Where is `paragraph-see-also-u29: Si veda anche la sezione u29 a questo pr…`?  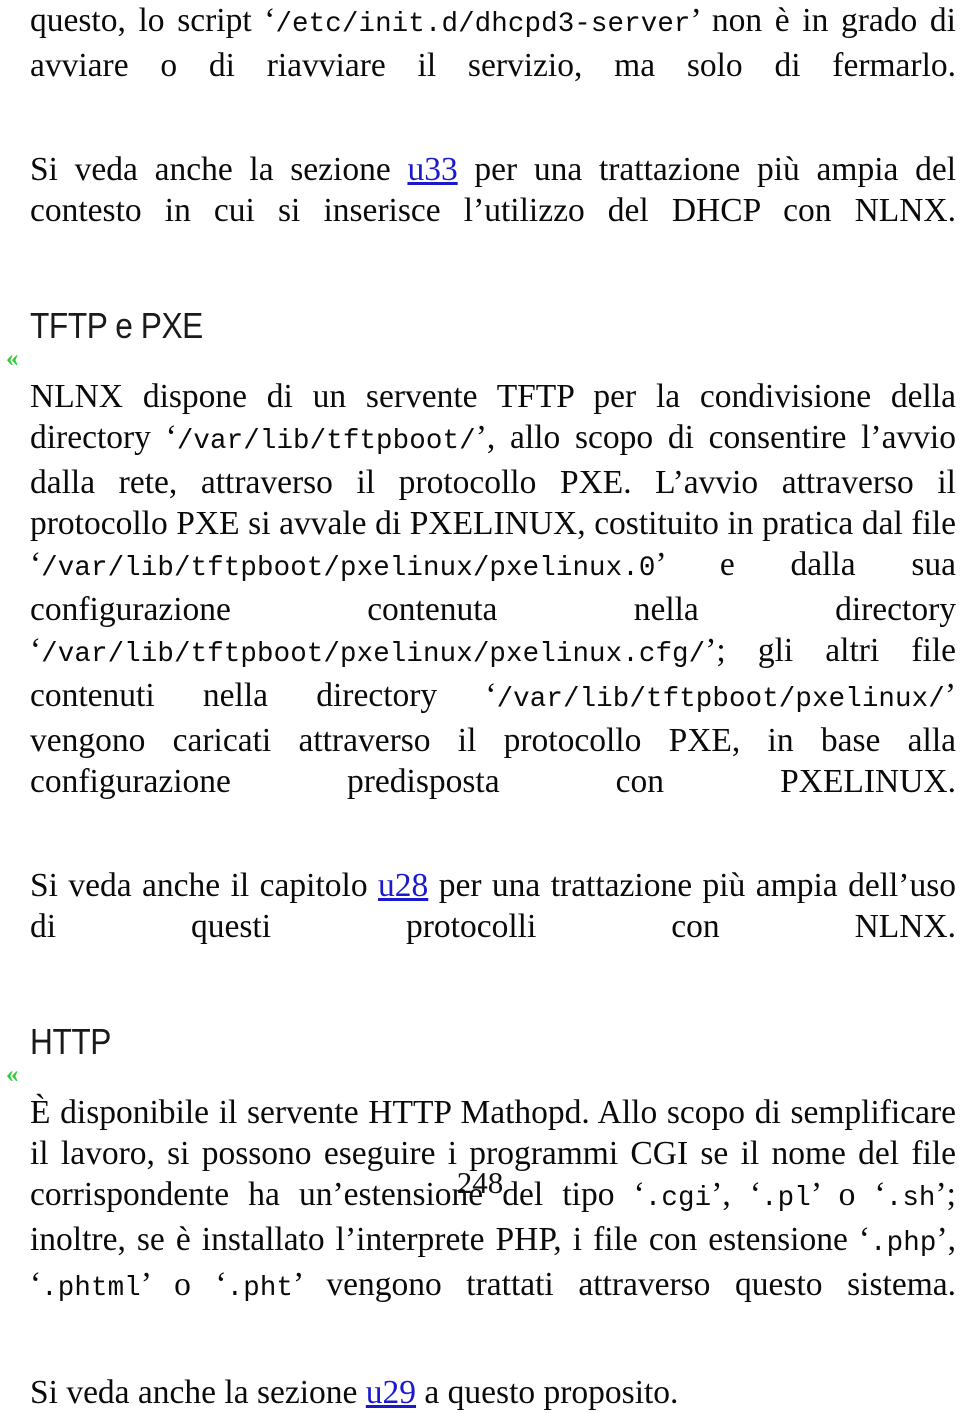
paragraph-see-also-u29: Si veda anche la sezione u29 a questo pr… is located at coordinates (493, 1392).